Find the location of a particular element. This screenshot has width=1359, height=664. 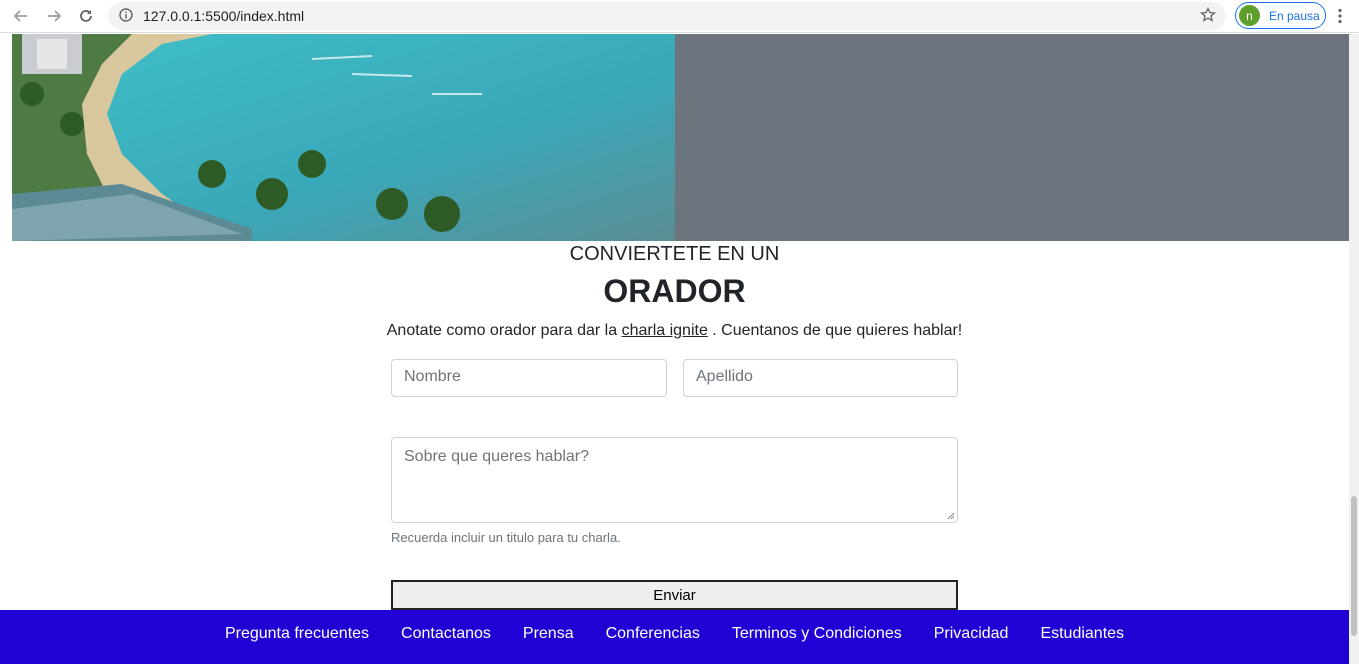

avatar: n is located at coordinates (1249, 15).